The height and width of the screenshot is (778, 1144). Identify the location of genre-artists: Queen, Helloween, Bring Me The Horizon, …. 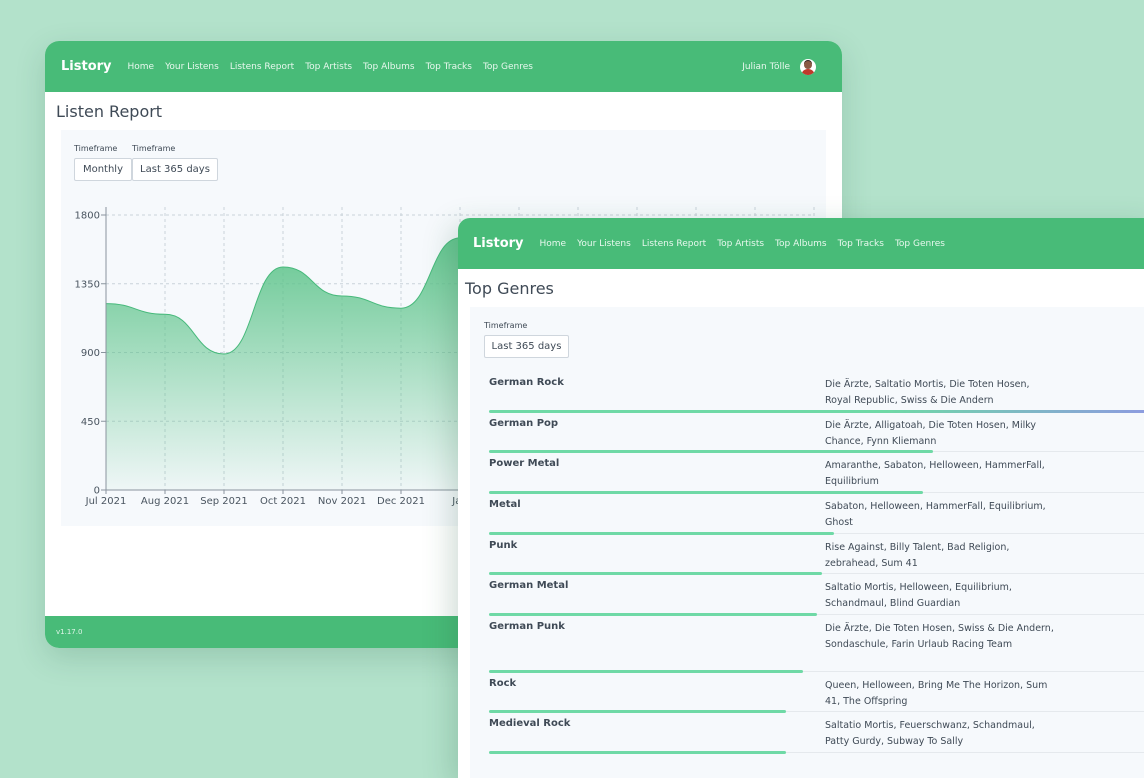
(940, 694).